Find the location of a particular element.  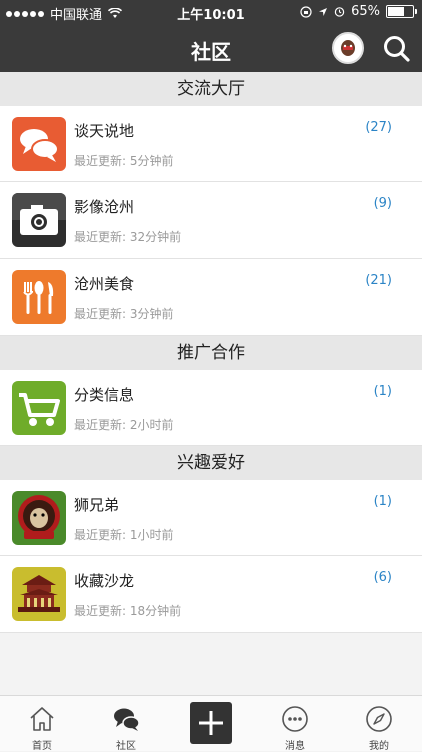

tab-me: 我的 is located at coordinates (379, 724).